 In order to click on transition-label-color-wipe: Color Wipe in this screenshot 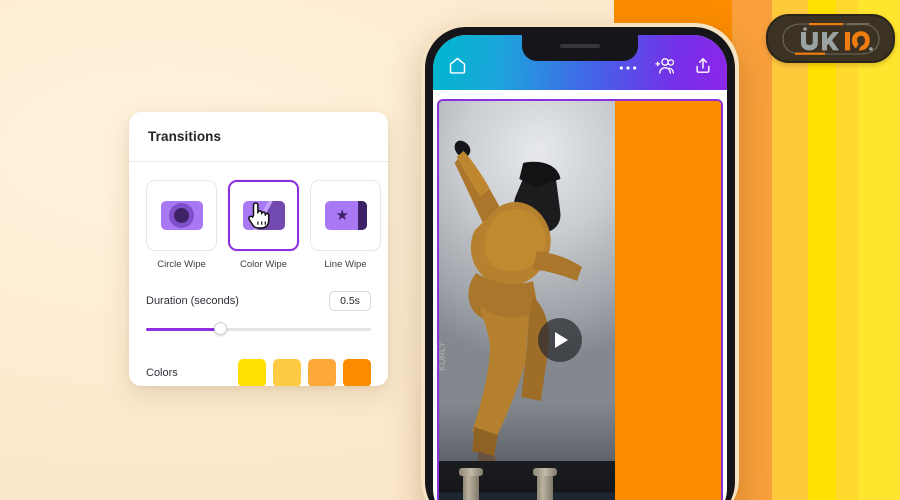, I will do `click(263, 264)`.